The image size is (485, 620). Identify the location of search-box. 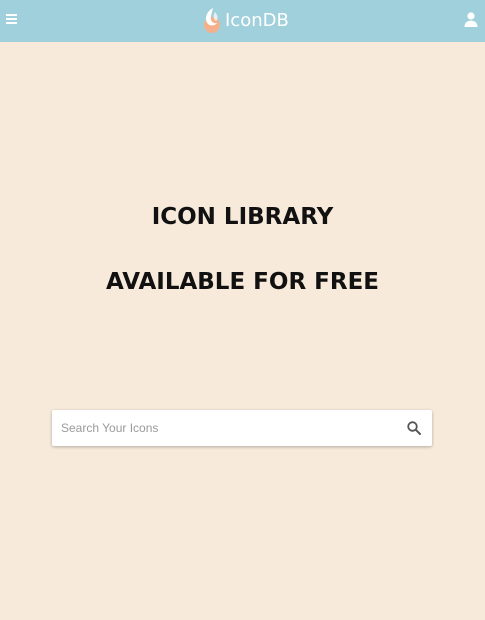
(242, 428).